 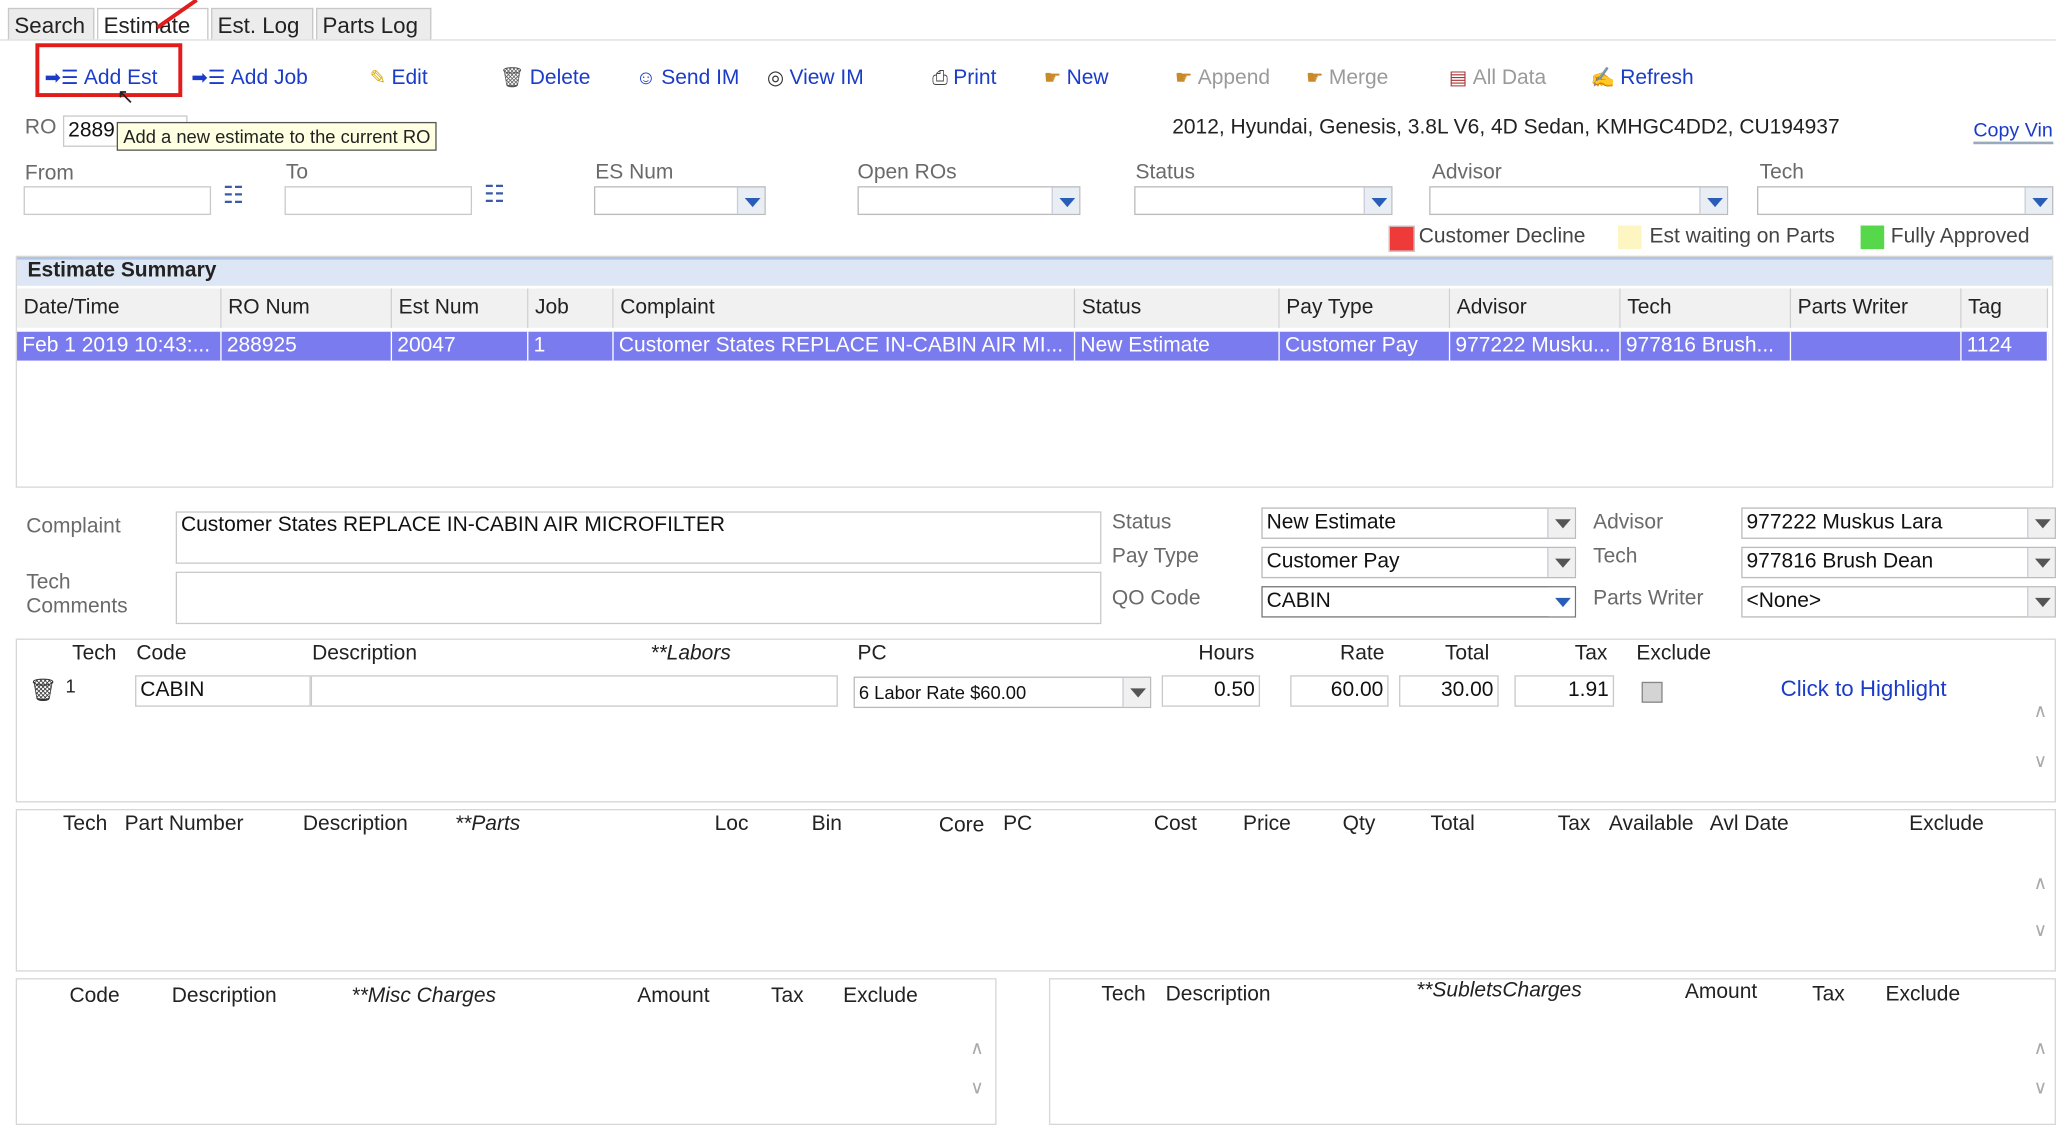 I want to click on binoculars-icon: ◎, so click(x=776, y=78).